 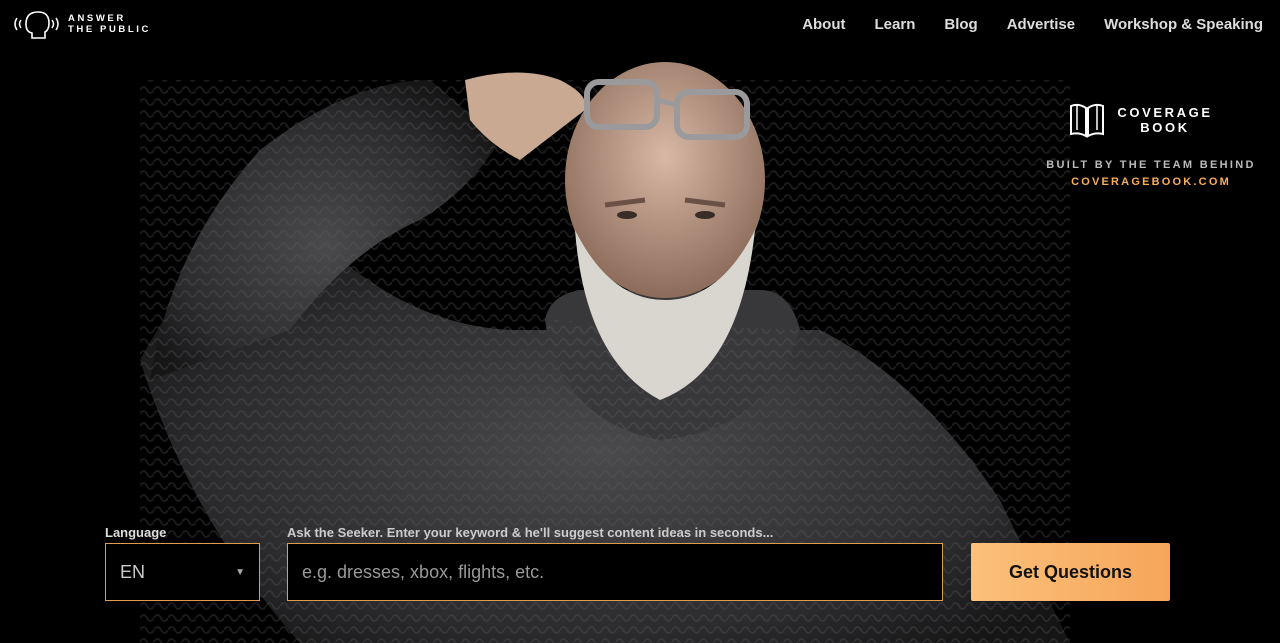 What do you see at coordinates (1183, 24) in the screenshot?
I see `nav-workshop-speaking: Workshop & Speaking` at bounding box center [1183, 24].